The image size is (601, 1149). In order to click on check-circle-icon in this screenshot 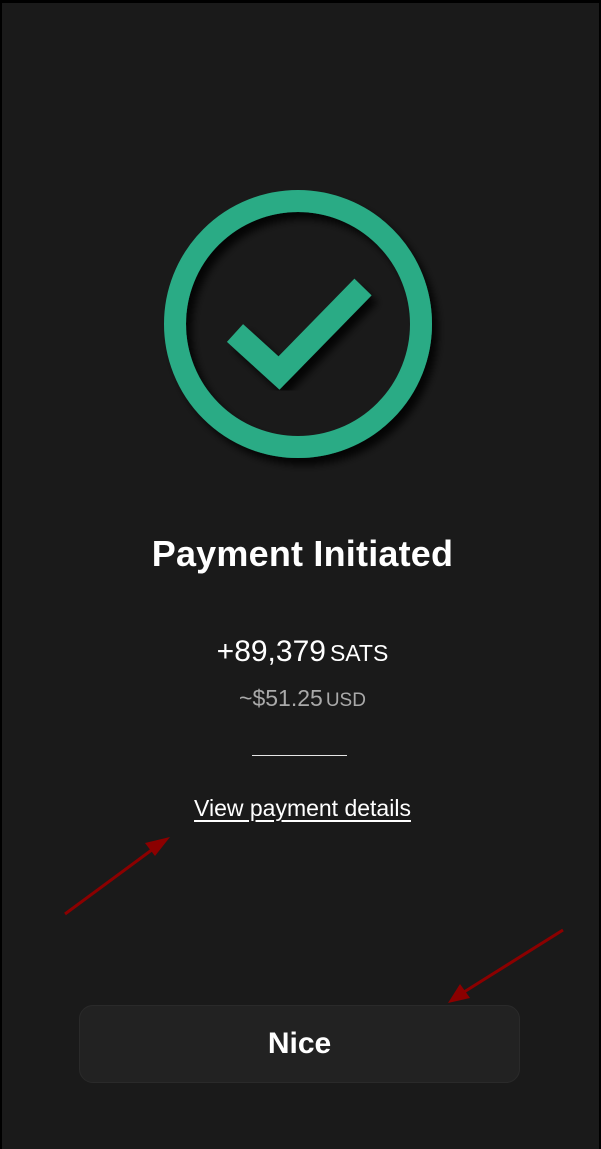, I will do `click(298, 324)`.